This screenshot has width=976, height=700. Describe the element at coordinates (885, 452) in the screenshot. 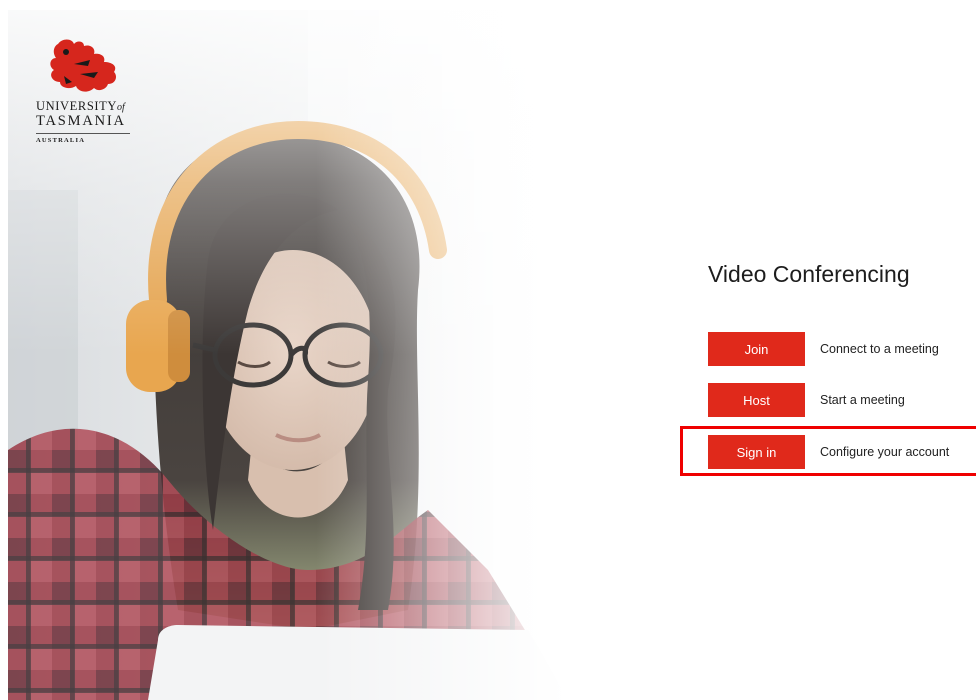

I see `sign-in-description: Configure your account` at that location.